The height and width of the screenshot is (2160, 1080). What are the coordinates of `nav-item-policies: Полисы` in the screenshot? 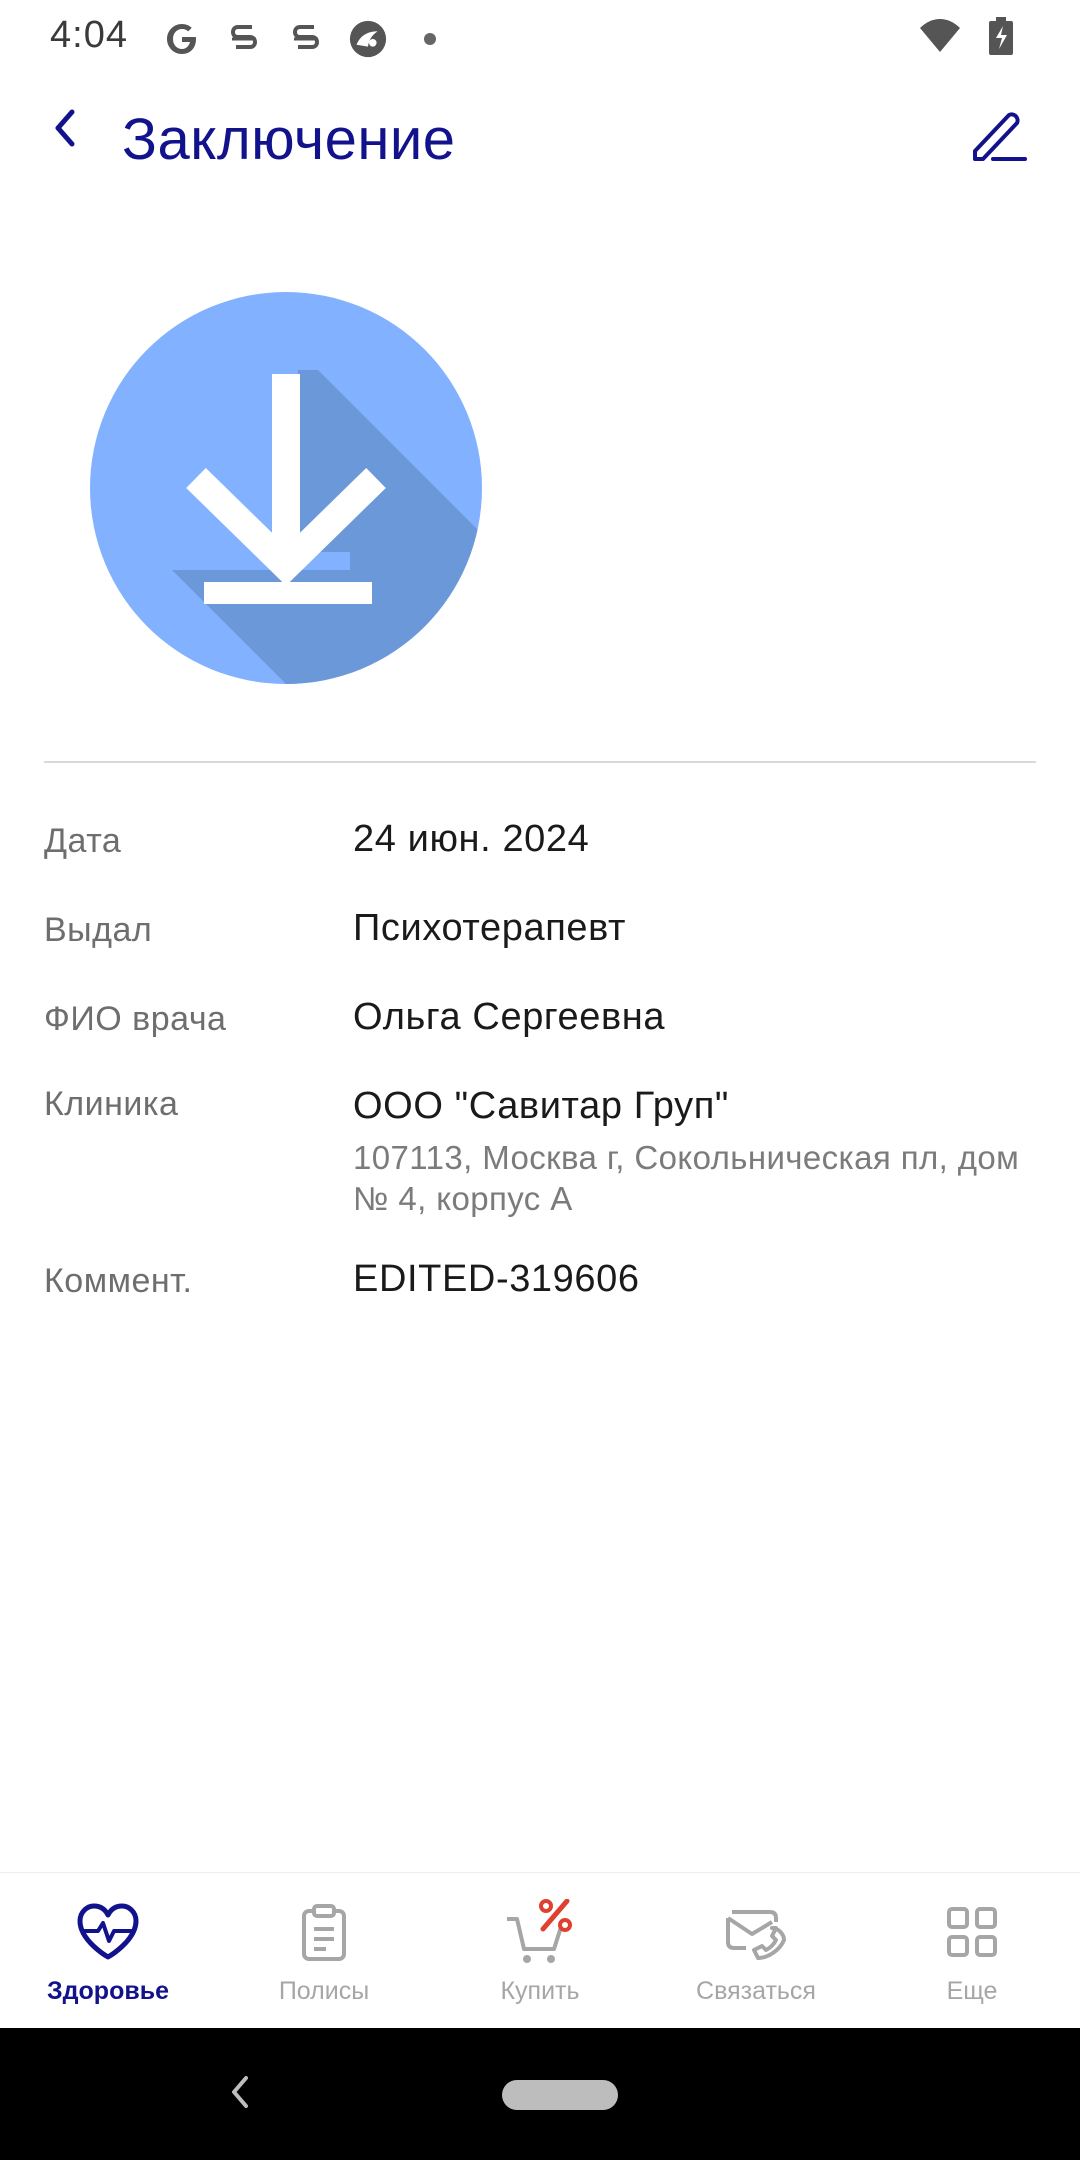 It's located at (324, 1950).